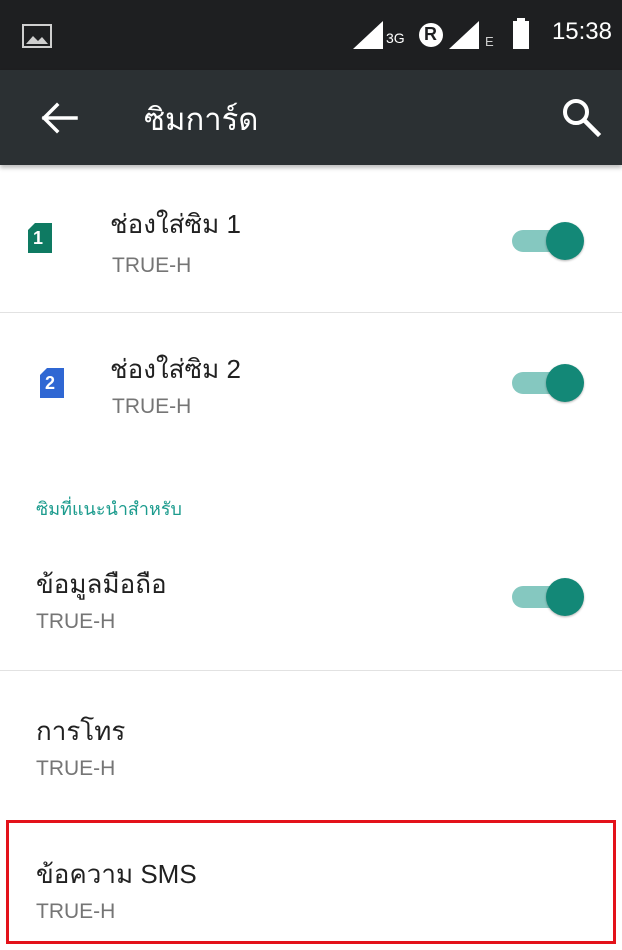 This screenshot has height=950, width=622. Describe the element at coordinates (109, 509) in the screenshot. I see `section-header: ซิมที่แนะนำสำหรับ` at that location.